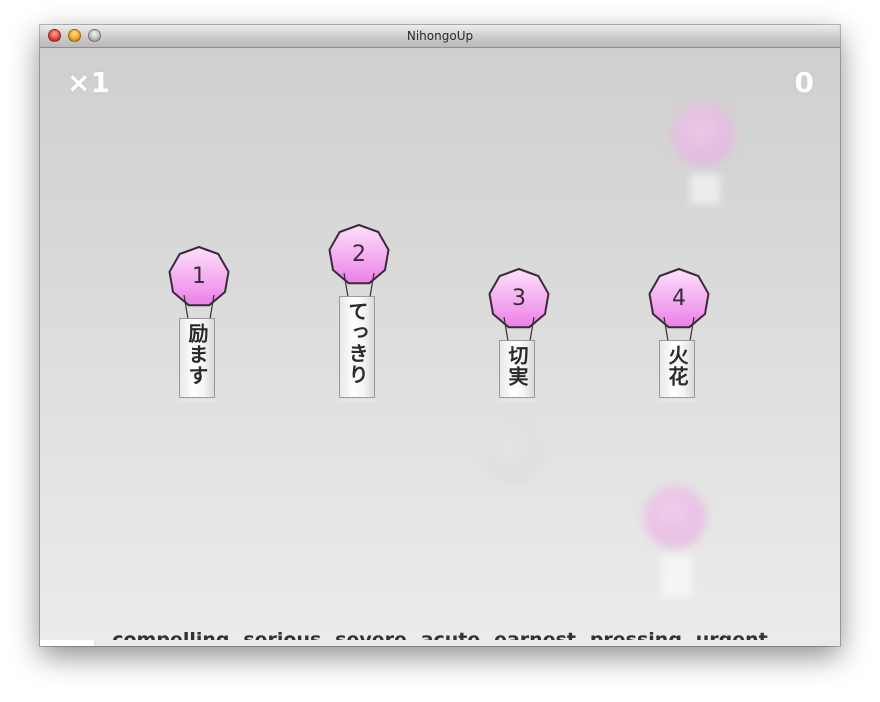 The height and width of the screenshot is (702, 880). I want to click on word-tag: 励ます, so click(197, 360).